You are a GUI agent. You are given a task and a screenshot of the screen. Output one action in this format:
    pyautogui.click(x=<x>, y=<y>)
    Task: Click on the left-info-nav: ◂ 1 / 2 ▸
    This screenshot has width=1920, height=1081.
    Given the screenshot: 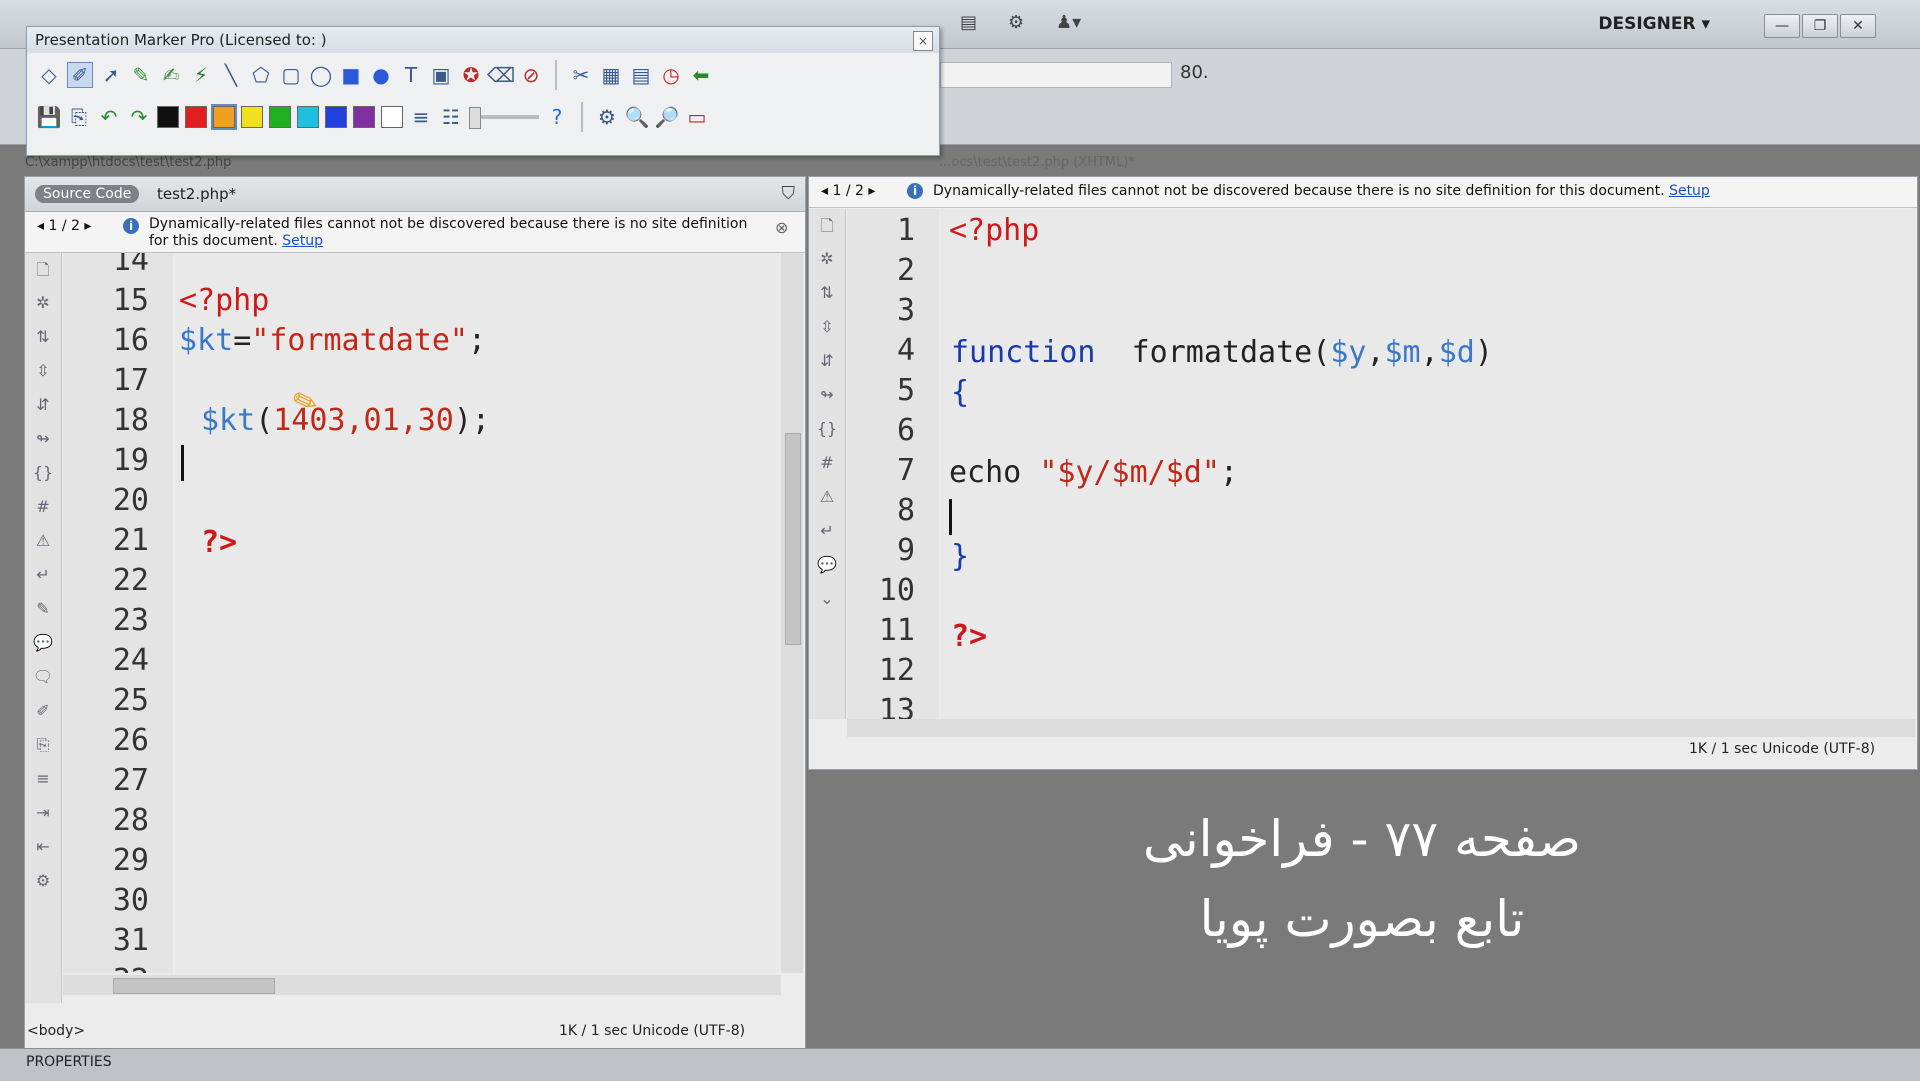 What is the action you would take?
    pyautogui.click(x=64, y=226)
    